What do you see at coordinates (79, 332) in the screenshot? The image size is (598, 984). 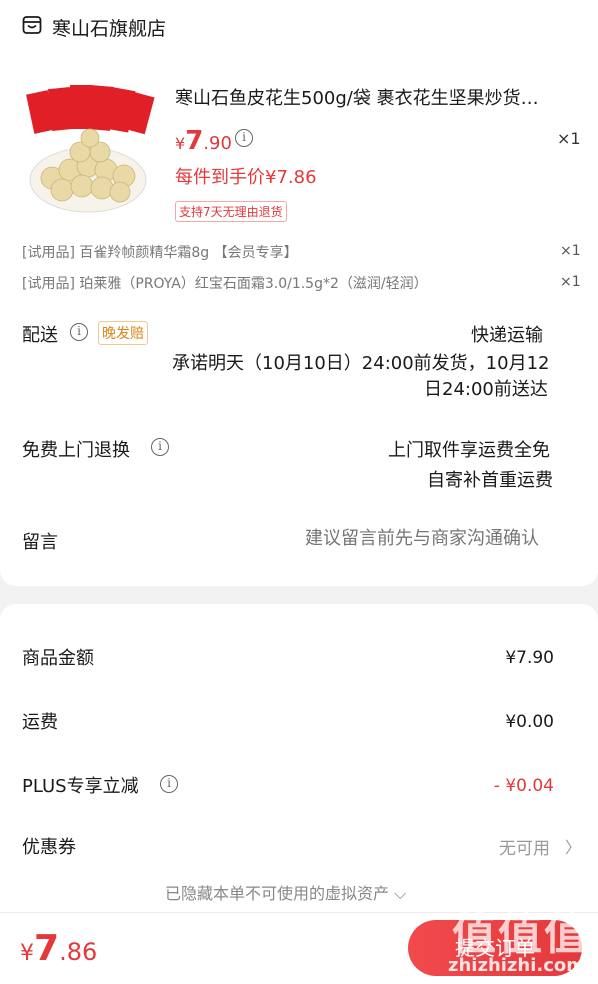 I see `shipping-info-icon: i` at bounding box center [79, 332].